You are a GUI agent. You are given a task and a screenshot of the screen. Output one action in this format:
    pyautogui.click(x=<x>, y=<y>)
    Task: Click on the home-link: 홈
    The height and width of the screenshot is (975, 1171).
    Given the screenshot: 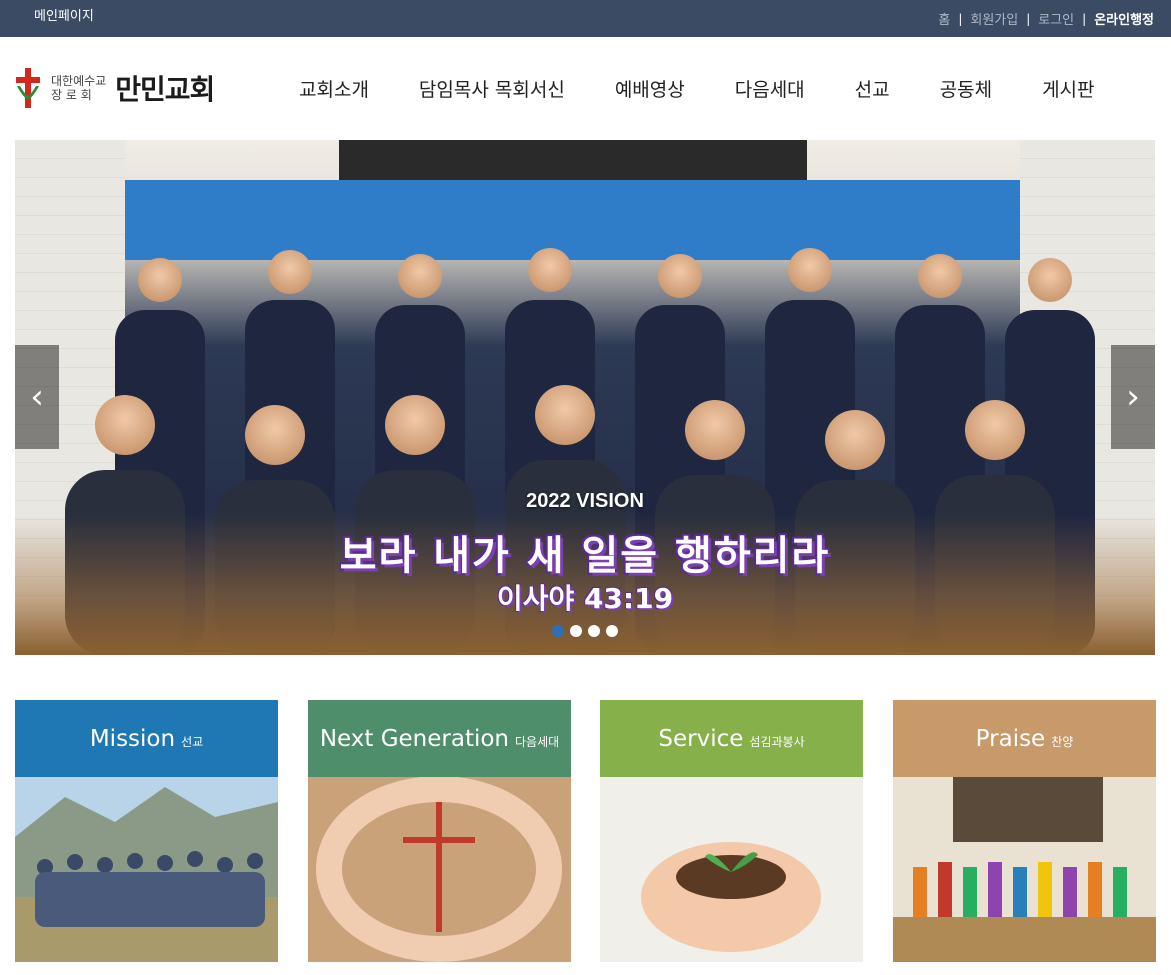 What is the action you would take?
    pyautogui.click(x=944, y=18)
    